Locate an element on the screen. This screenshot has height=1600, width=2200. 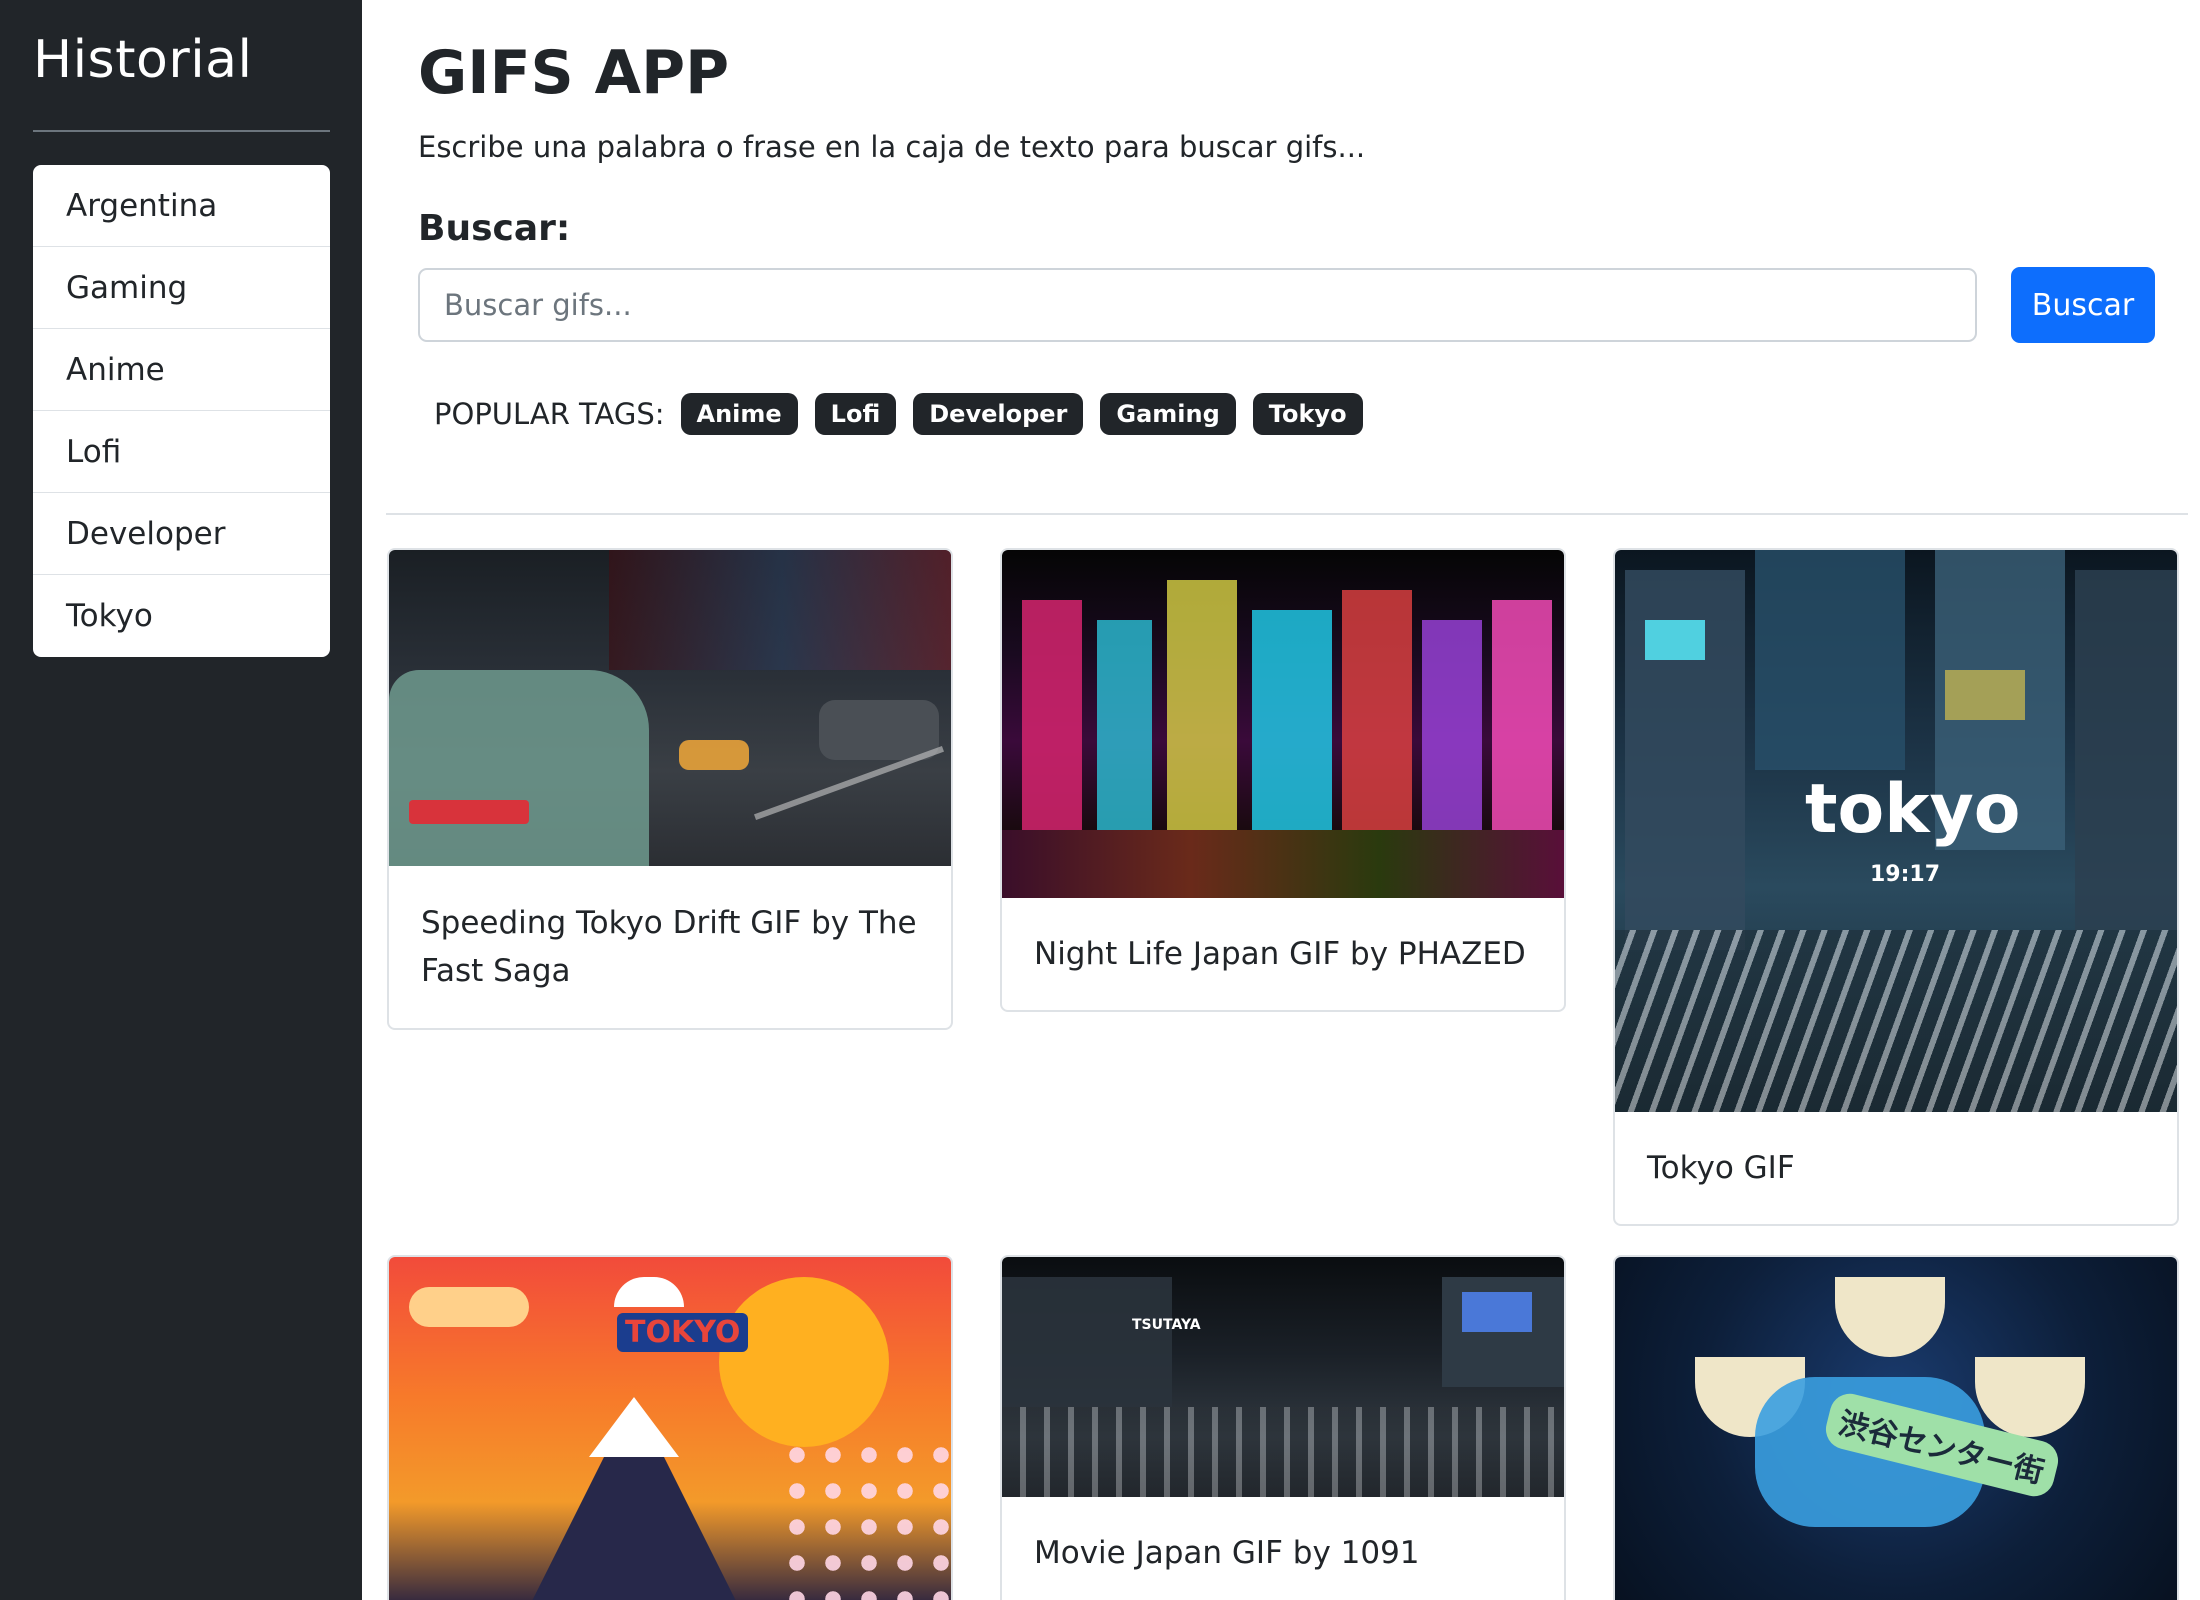
gif-image: 渋谷センター街 is located at coordinates (1896, 1428).